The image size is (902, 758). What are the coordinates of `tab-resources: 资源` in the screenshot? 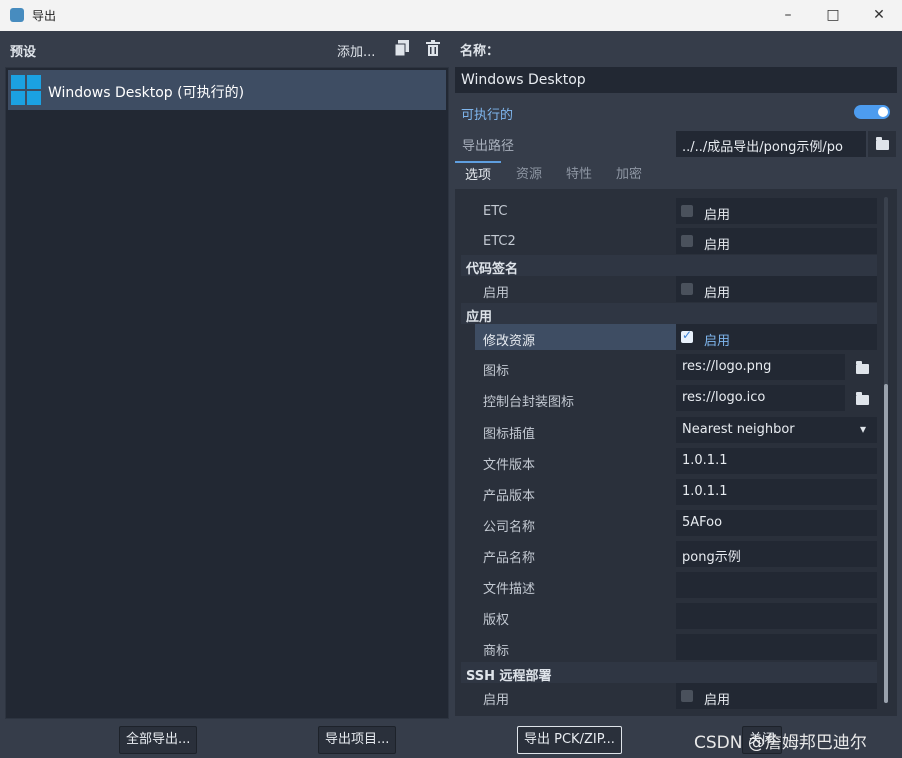 It's located at (529, 175).